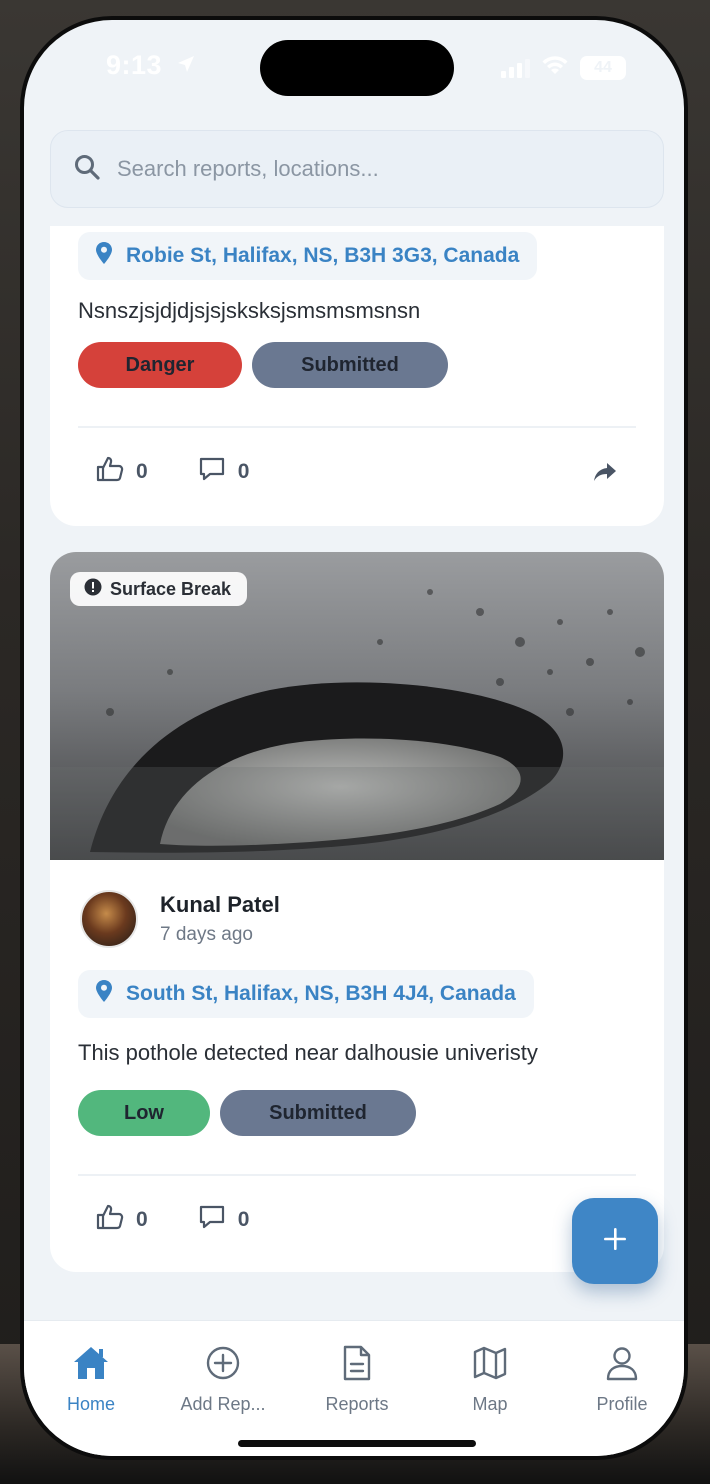 This screenshot has width=710, height=1484. I want to click on severity-badge: Low, so click(144, 1113).